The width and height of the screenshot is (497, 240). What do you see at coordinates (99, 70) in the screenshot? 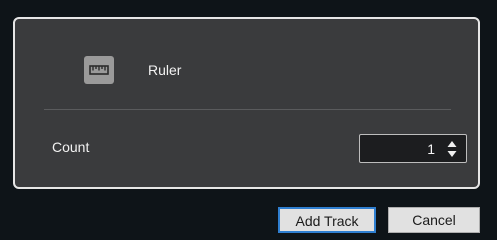
I see `ruler-icon` at bounding box center [99, 70].